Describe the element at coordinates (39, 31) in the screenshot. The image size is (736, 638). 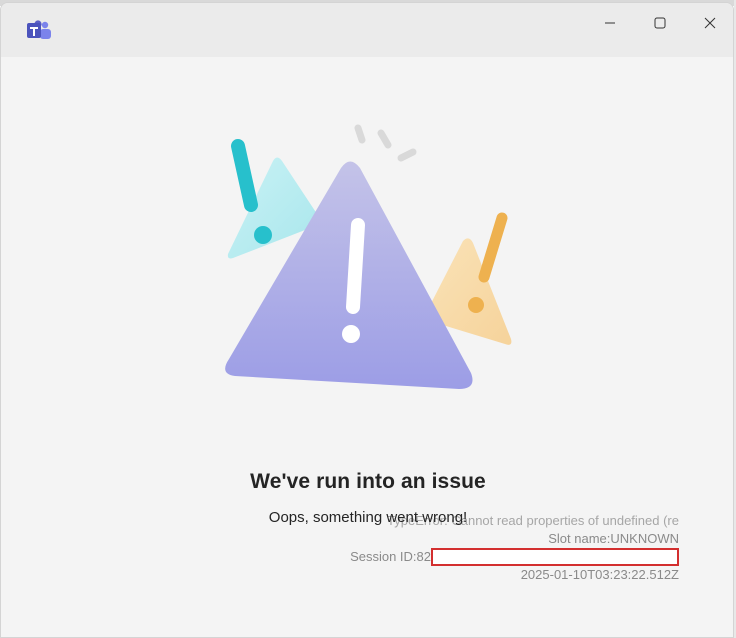
I see `teams-icon` at that location.